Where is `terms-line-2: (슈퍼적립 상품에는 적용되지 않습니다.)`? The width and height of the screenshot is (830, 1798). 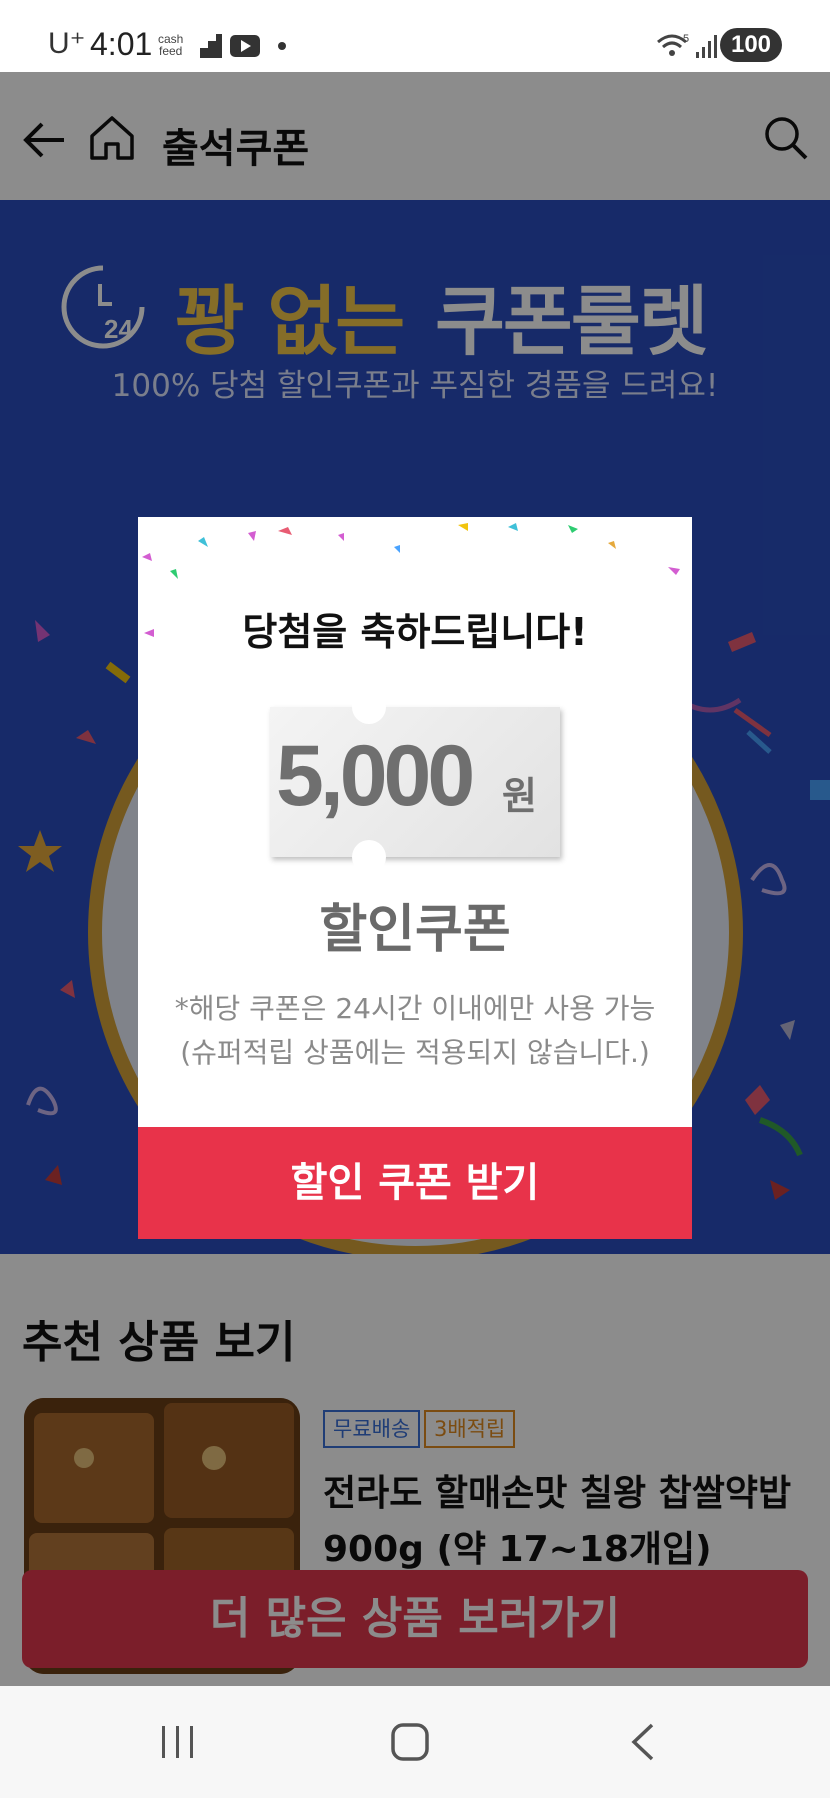
terms-line-2: (슈퍼적립 상품에는 적용되지 않습니다.) is located at coordinates (415, 1052).